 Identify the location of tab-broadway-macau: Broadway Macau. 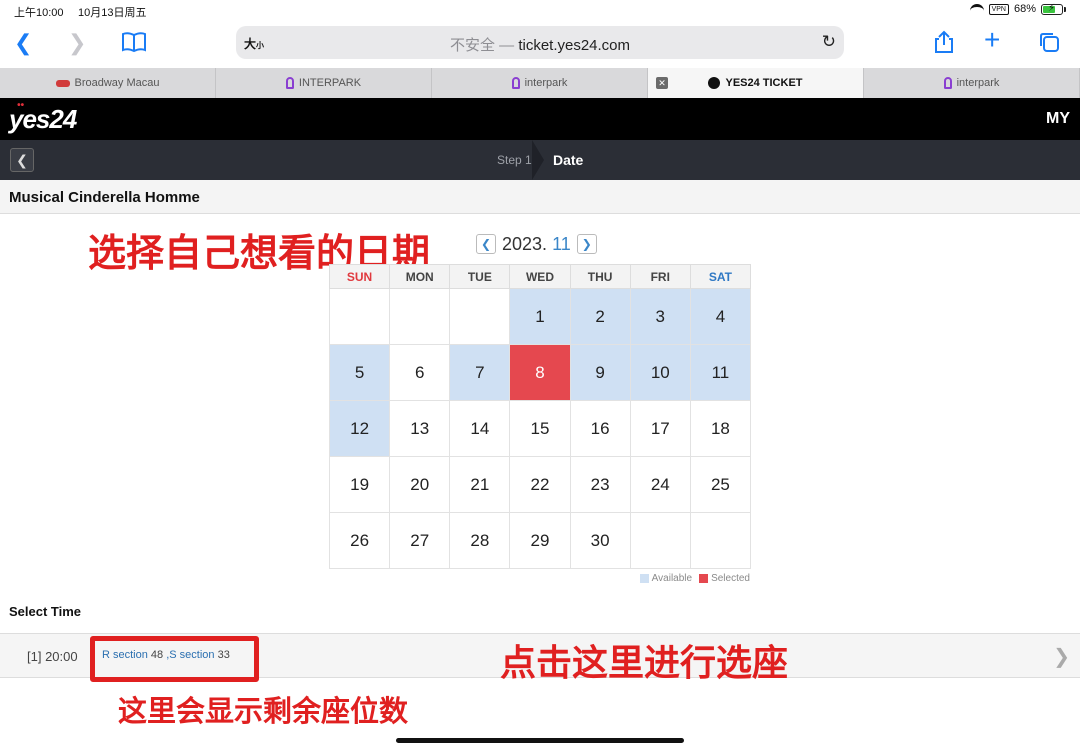
(108, 83).